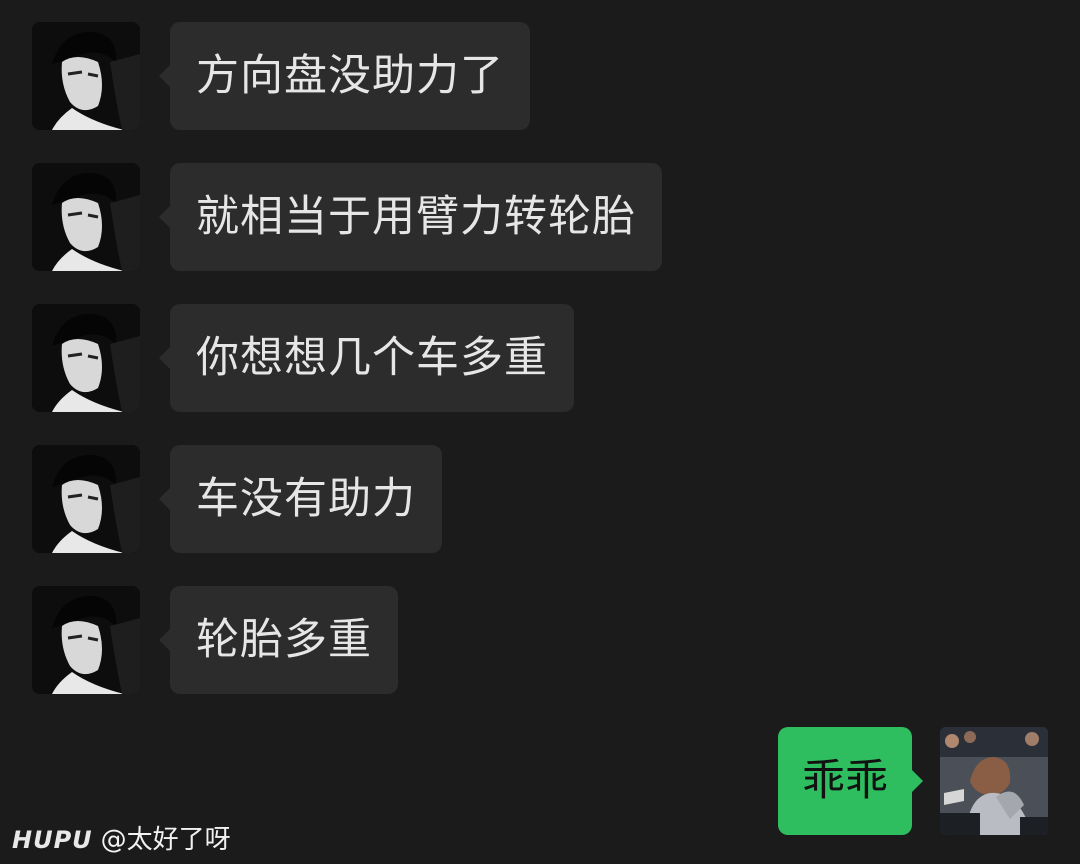  I want to click on message-row: 车没有助力, so click(237, 499).